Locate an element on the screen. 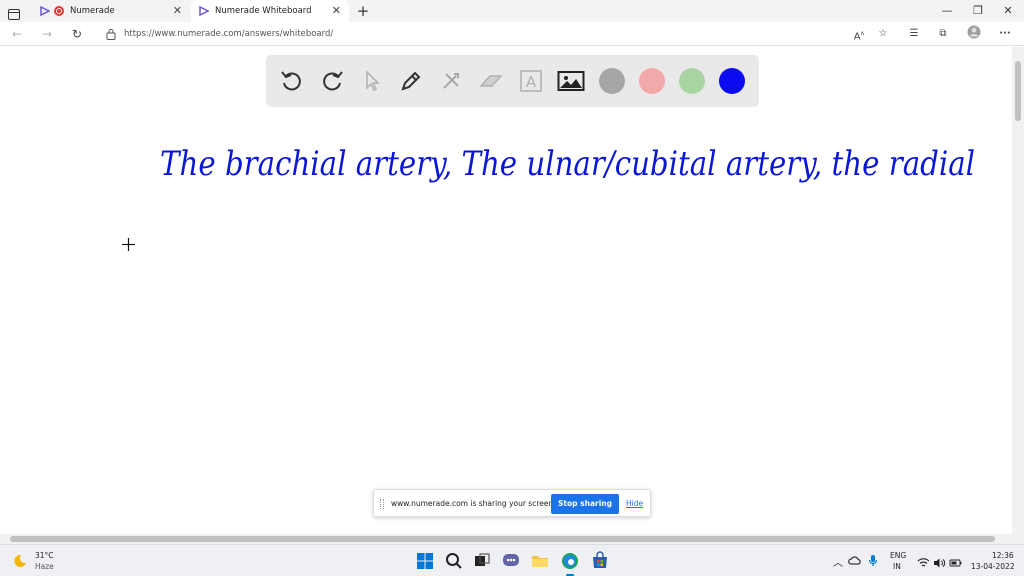  collections-icon: ⧉ is located at coordinates (943, 34).